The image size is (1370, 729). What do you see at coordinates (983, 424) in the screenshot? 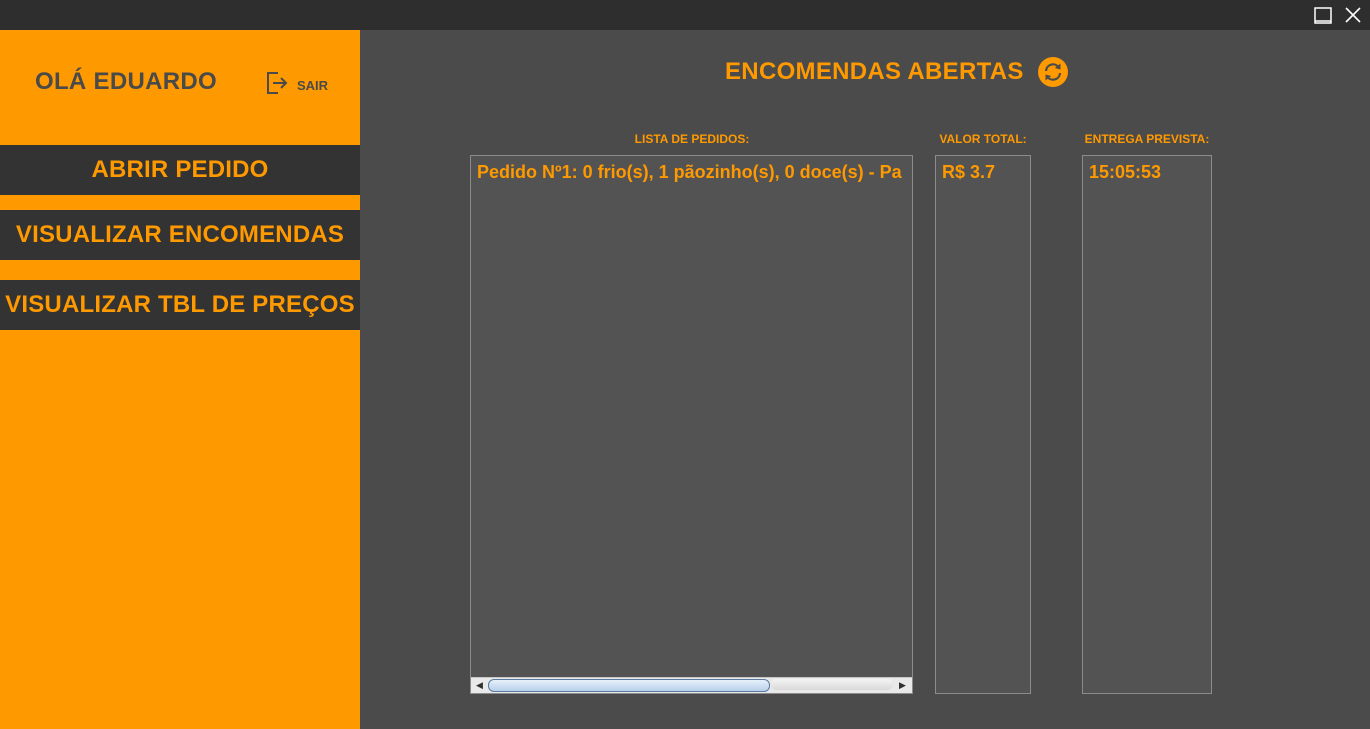
I see `total-value-list: R$ 3.7` at bounding box center [983, 424].